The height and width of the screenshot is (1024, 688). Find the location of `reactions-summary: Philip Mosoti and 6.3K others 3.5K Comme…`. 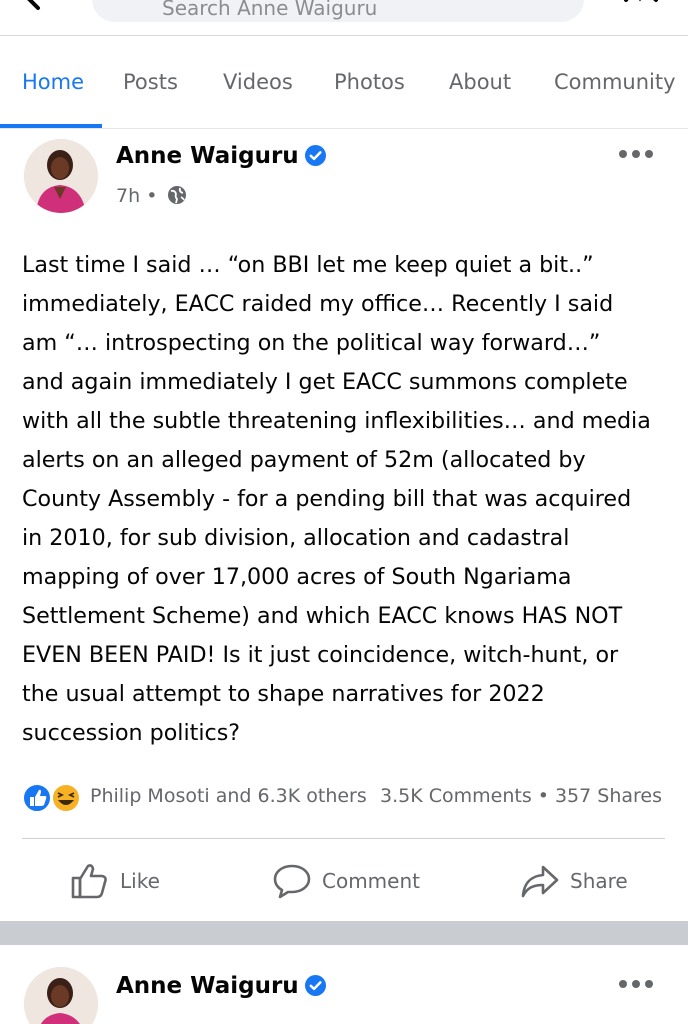

reactions-summary: Philip Mosoti and 6.3K others 3.5K Comme… is located at coordinates (345, 798).